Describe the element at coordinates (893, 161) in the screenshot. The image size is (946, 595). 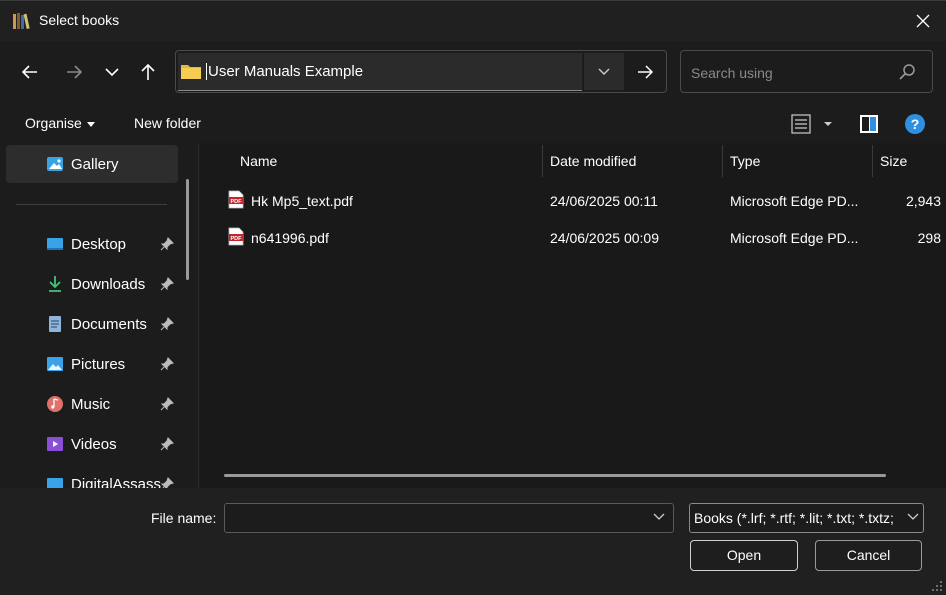
I see `column-header-size: Size` at that location.